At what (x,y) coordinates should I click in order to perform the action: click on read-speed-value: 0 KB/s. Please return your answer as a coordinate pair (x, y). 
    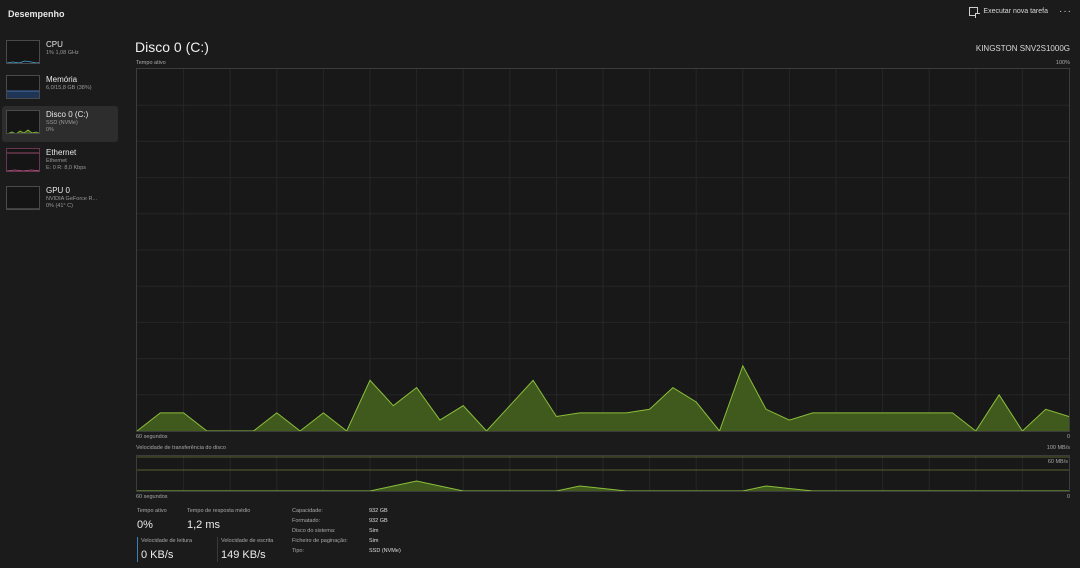
    Looking at the image, I should click on (157, 555).